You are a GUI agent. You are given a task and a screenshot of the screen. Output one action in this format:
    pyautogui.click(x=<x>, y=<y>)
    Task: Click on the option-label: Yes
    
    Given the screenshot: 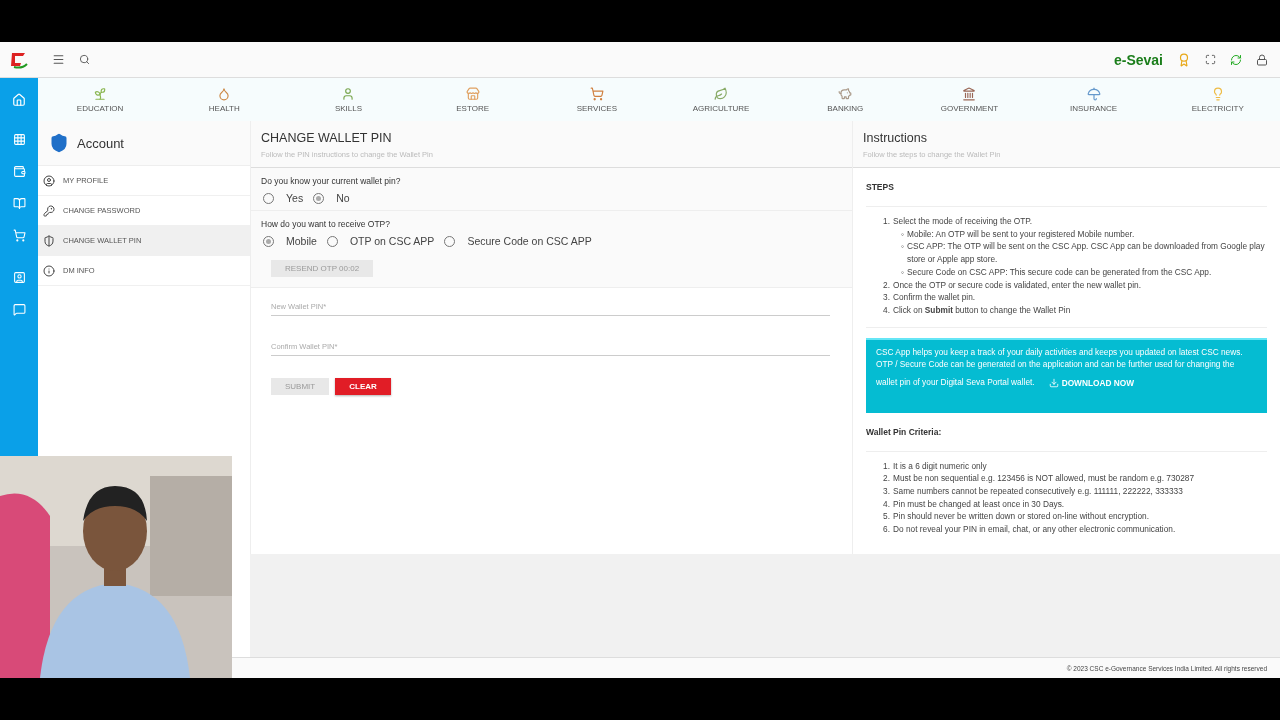 What is the action you would take?
    pyautogui.click(x=295, y=198)
    